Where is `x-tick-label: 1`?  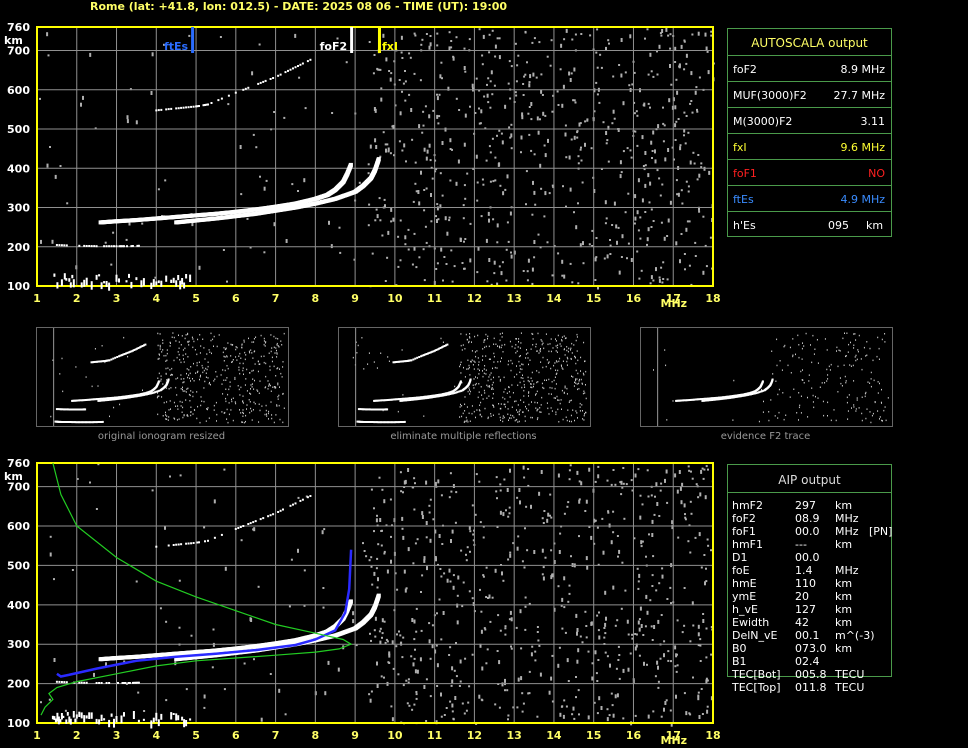 x-tick-label: 1 is located at coordinates (37, 298).